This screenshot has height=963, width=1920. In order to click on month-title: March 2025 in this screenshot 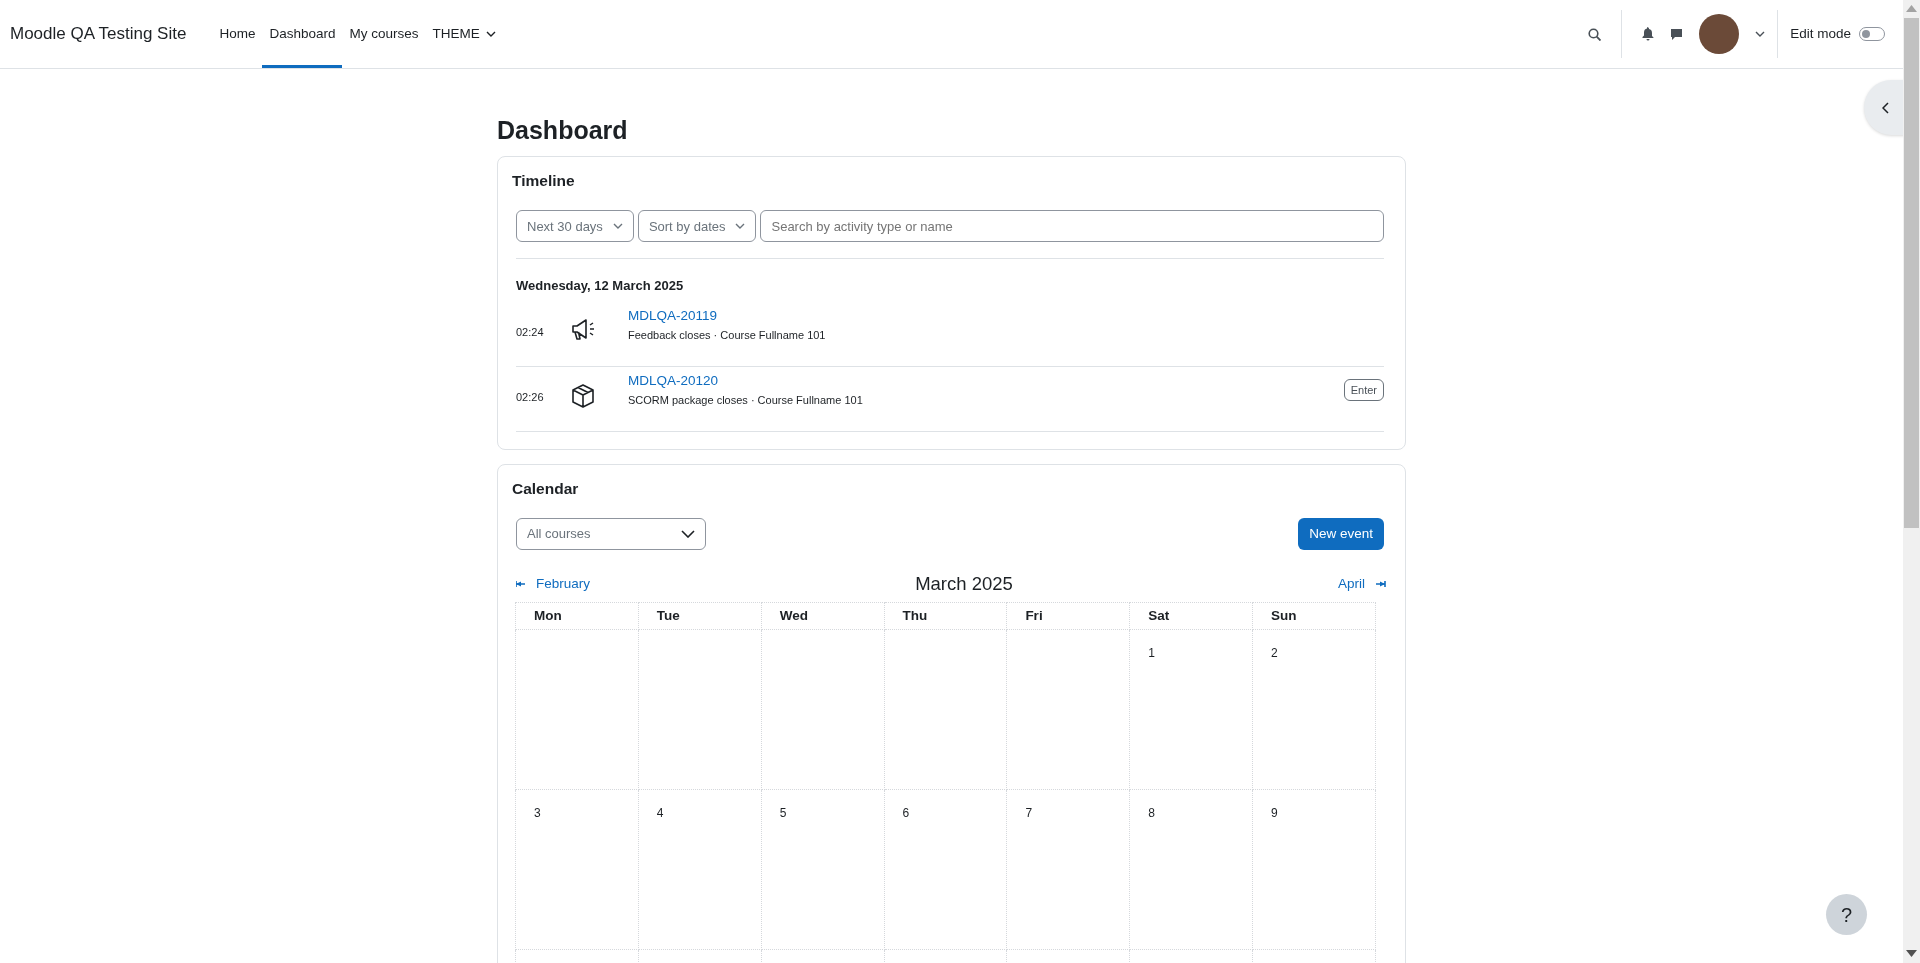, I will do `click(964, 584)`.